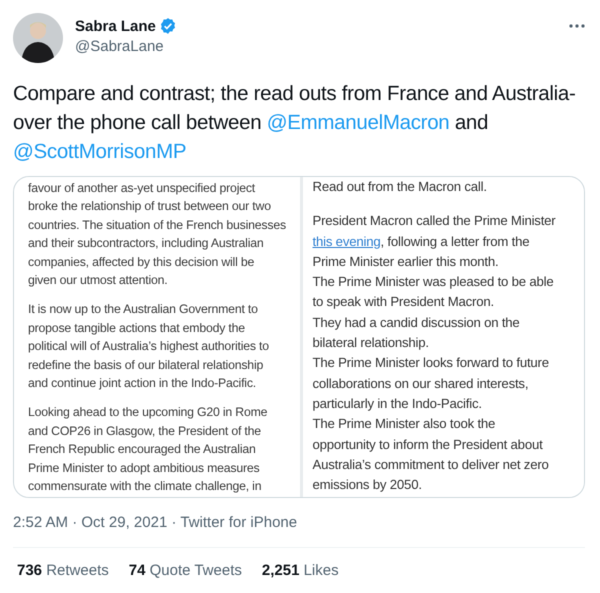  What do you see at coordinates (400, 187) in the screenshot?
I see `document-paragraph: Read out from the Macron call.` at bounding box center [400, 187].